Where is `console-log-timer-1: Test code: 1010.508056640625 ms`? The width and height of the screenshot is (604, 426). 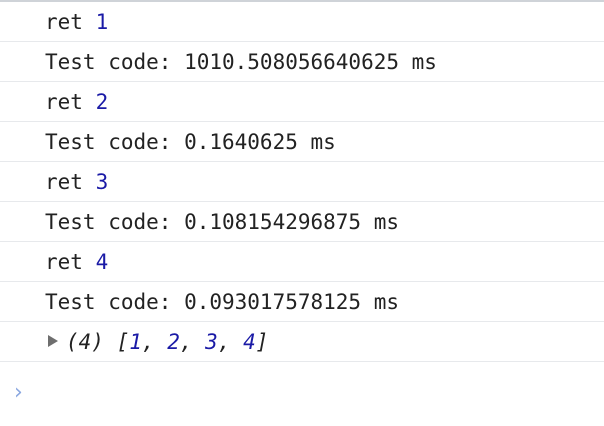 console-log-timer-1: Test code: 1010.508056640625 ms is located at coordinates (302, 62).